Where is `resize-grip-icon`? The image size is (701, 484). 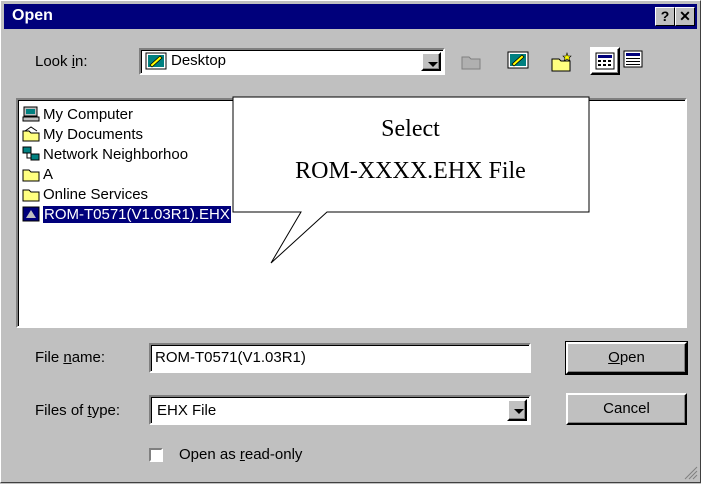 resize-grip-icon is located at coordinates (691, 473).